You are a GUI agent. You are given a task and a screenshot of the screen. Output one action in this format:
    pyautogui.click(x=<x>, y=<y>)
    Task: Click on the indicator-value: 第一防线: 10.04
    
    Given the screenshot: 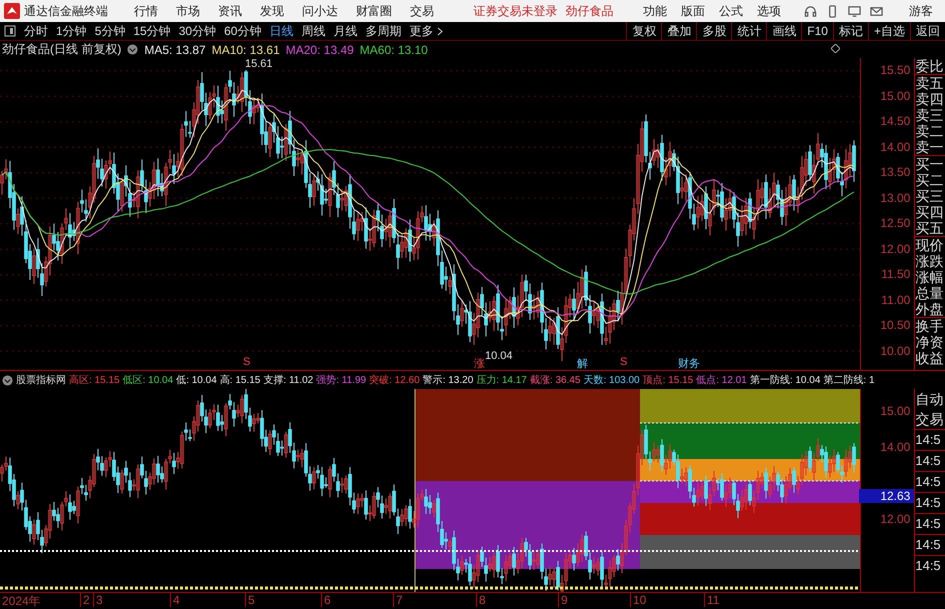 What is the action you would take?
    pyautogui.click(x=785, y=380)
    